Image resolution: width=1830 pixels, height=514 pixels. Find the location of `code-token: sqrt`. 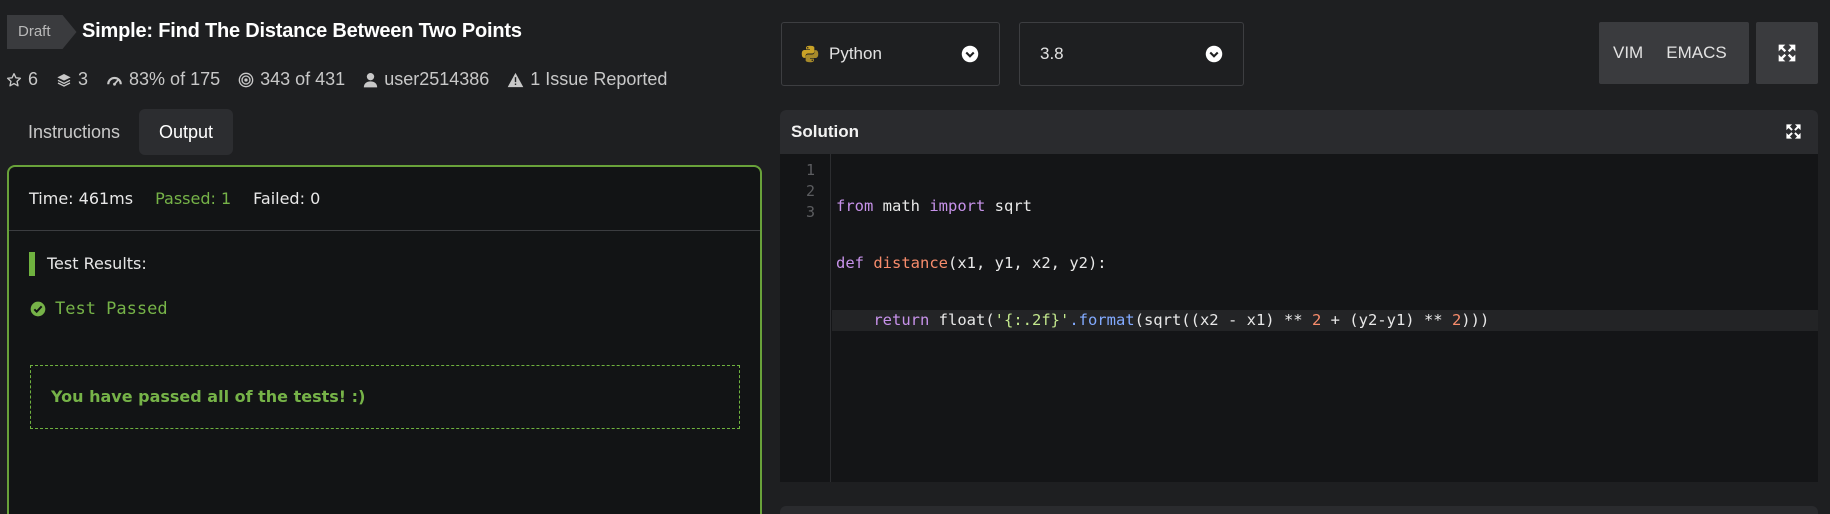

code-token: sqrt is located at coordinates (1008, 206).